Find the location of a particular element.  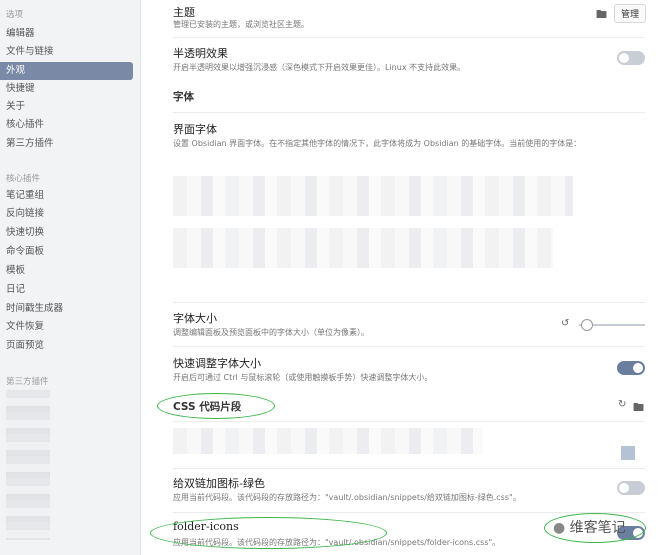

quick-font-desc: 开启后可通过 Ctrl 与鼠标滚轮（或使用触摸板手势）快速调整字体大小。 is located at coordinates (303, 377).